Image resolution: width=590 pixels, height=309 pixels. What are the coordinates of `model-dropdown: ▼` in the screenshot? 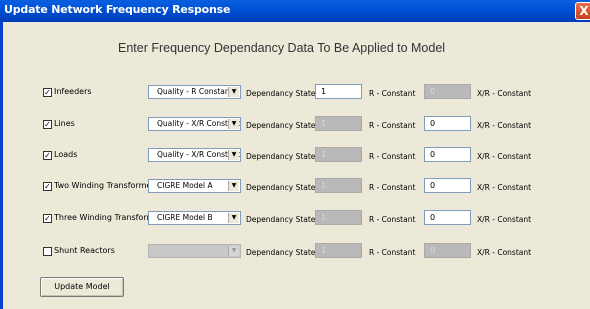 It's located at (194, 251).